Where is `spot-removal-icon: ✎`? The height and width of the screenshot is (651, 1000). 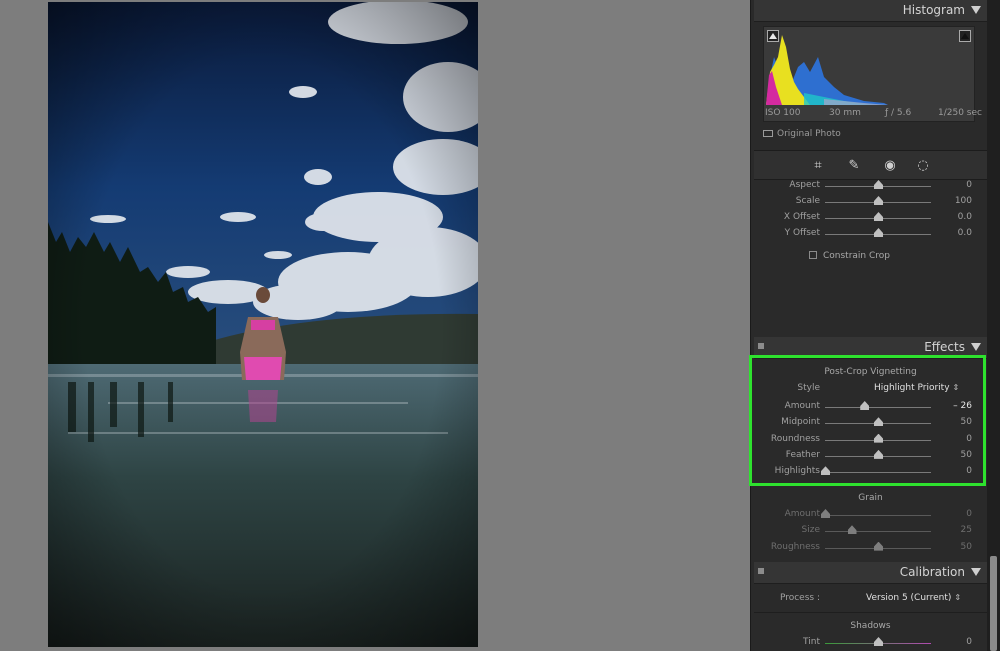 spot-removal-icon: ✎ is located at coordinates (854, 166).